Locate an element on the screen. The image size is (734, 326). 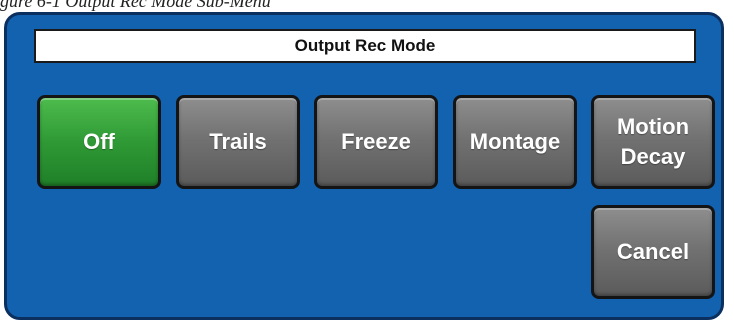
montage-button: Montage is located at coordinates (515, 142).